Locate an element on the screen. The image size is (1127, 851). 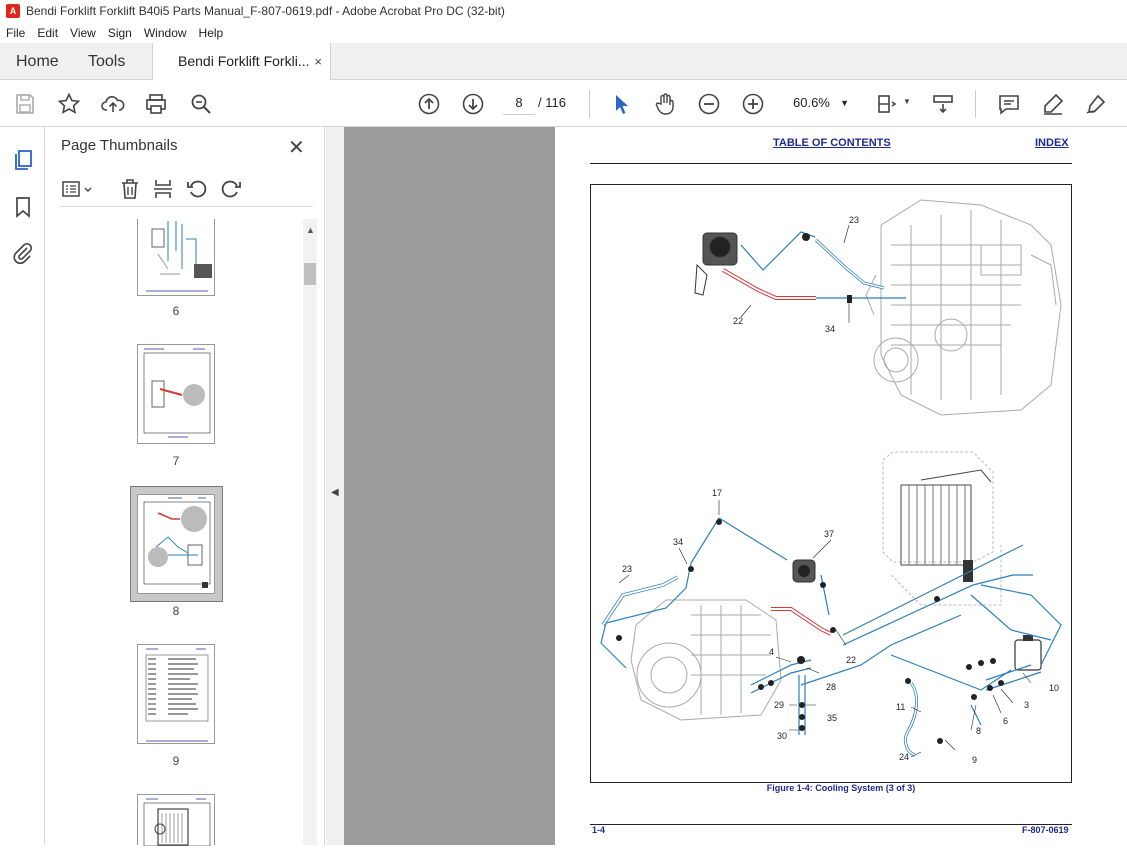
save-icon is located at coordinates (25, 104).